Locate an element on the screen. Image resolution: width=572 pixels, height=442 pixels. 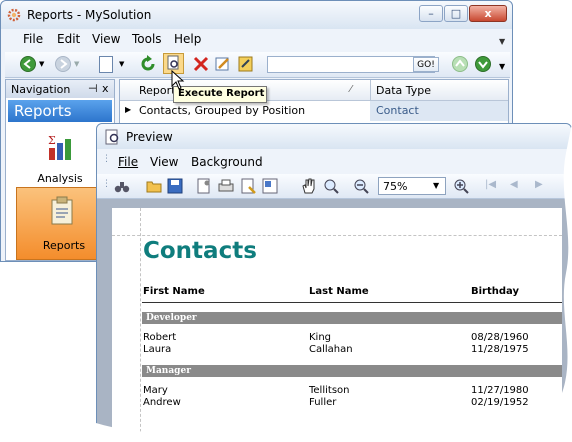
menu-edit: Edit is located at coordinates (68, 39).